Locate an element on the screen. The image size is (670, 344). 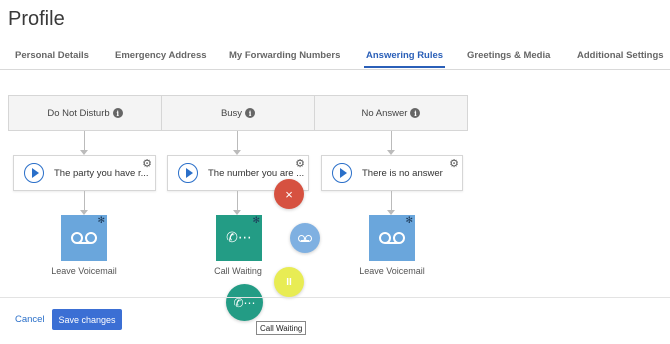
save-changes-button: Save changes is located at coordinates (87, 319).